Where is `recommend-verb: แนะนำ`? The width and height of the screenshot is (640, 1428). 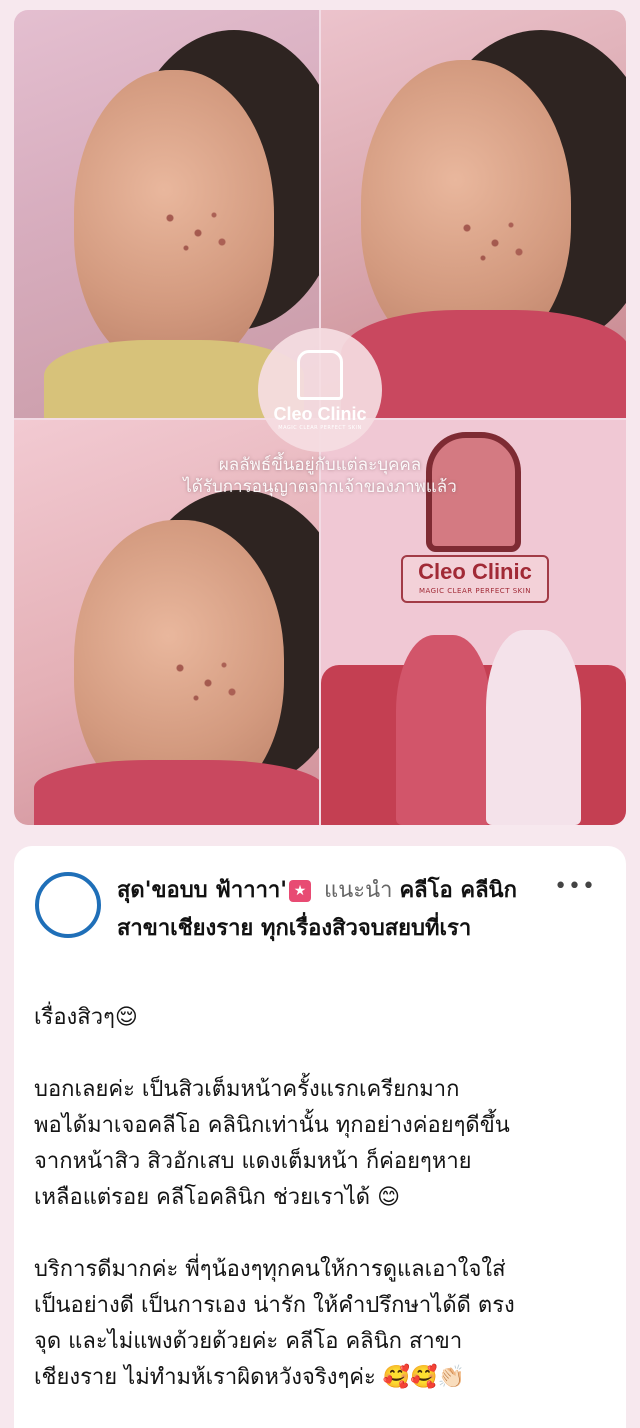 recommend-verb: แนะนำ is located at coordinates (358, 890).